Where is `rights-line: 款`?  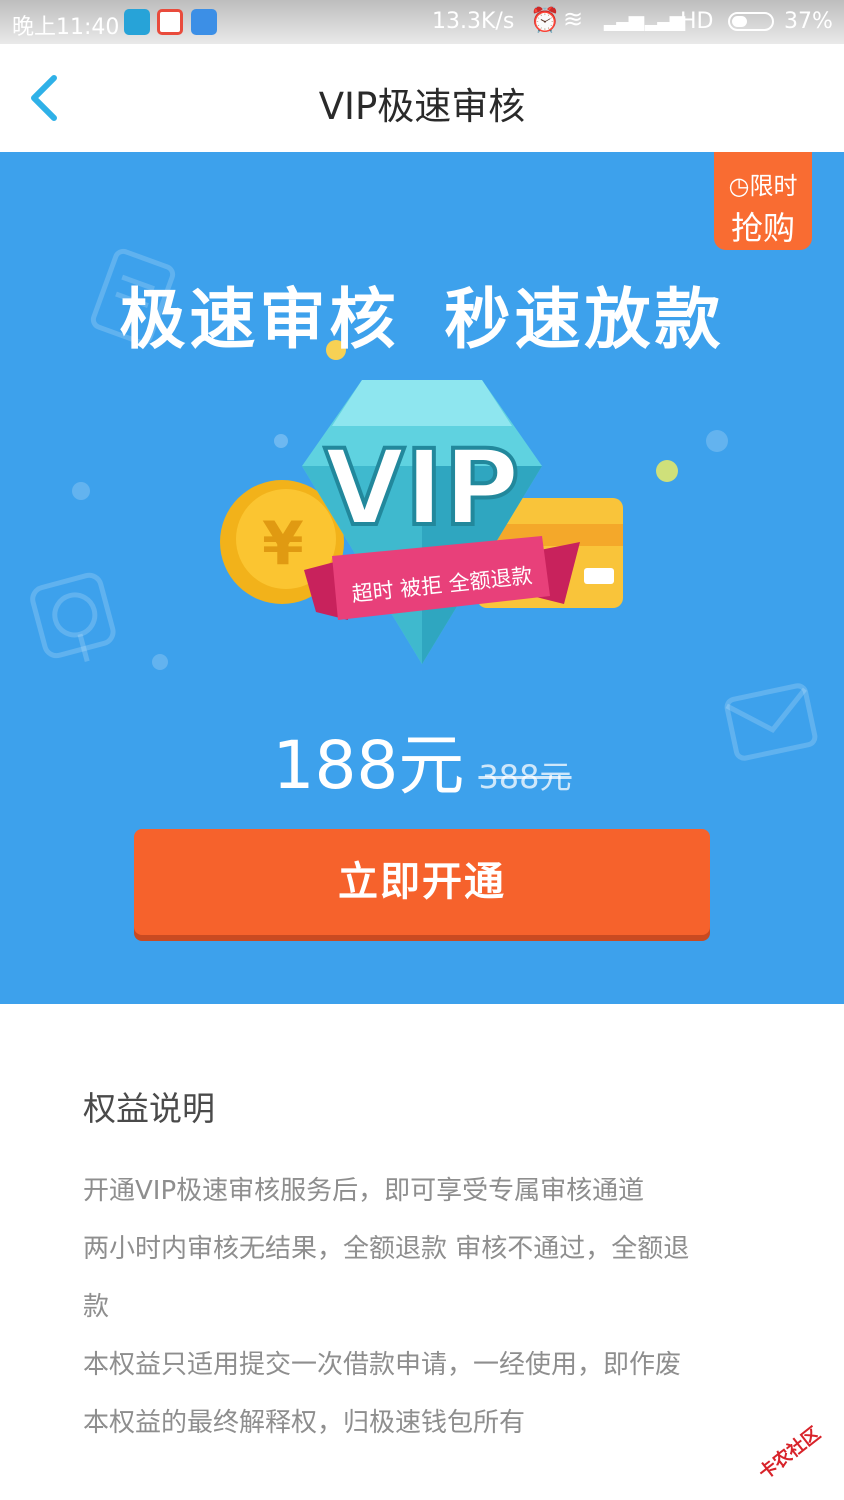 rights-line: 款 is located at coordinates (96, 1307).